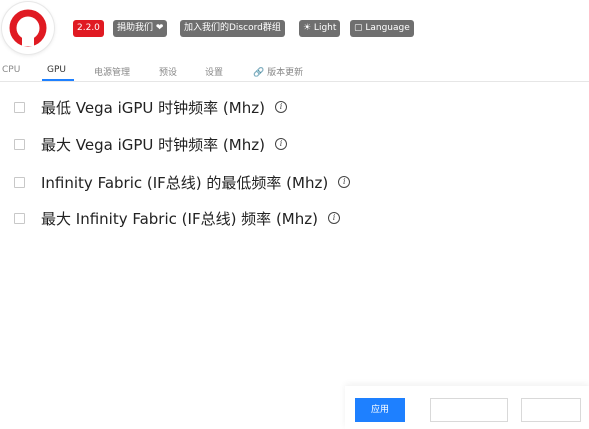 This screenshot has width=589, height=429. Describe the element at coordinates (382, 28) in the screenshot. I see `language-button: ▢ Language` at that location.